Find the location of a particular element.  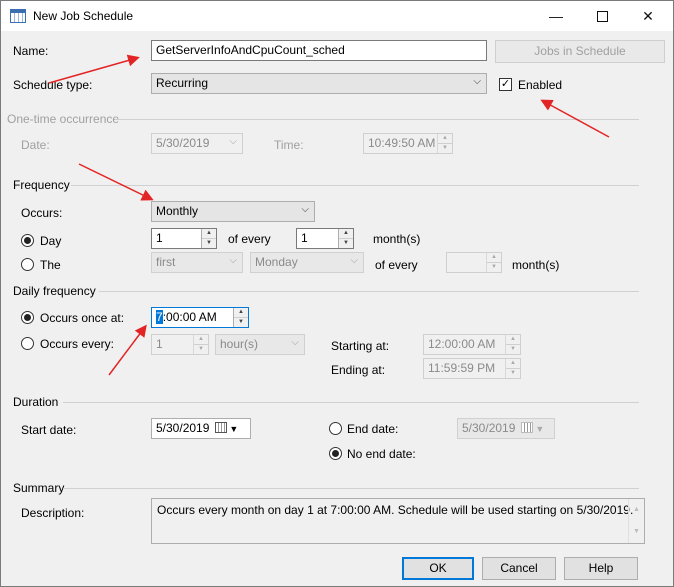

end-date-radio is located at coordinates (335, 428).